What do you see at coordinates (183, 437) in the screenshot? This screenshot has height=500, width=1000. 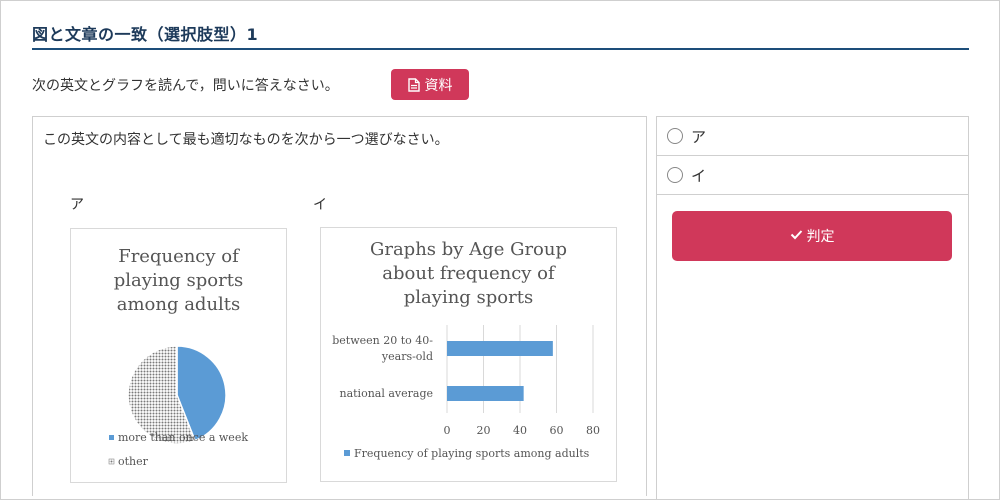 I see `pie-legend-label: more than once a week` at bounding box center [183, 437].